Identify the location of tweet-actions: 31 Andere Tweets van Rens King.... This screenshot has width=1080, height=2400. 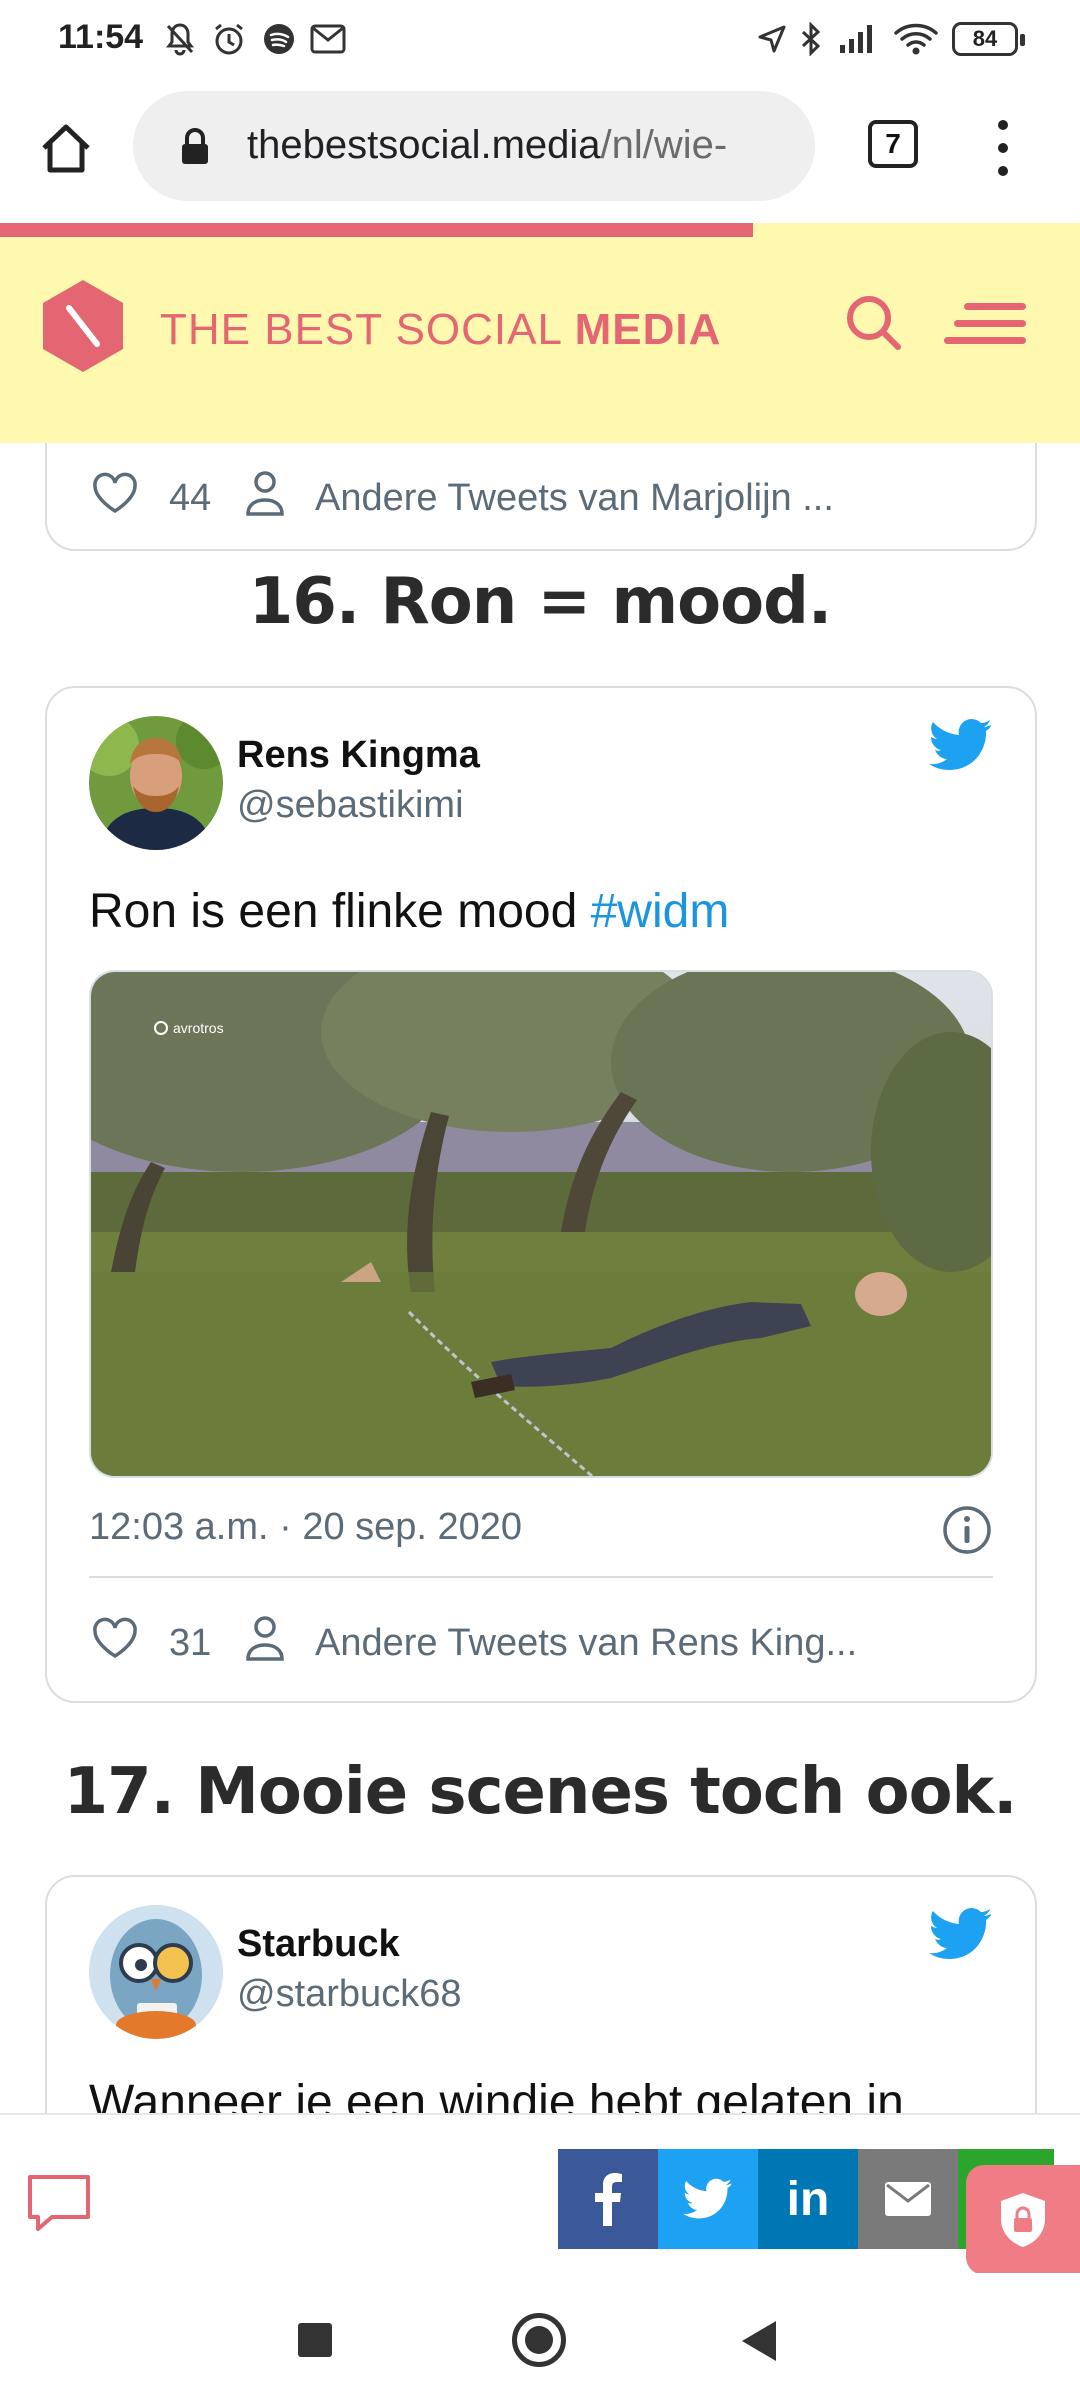
(498, 1643).